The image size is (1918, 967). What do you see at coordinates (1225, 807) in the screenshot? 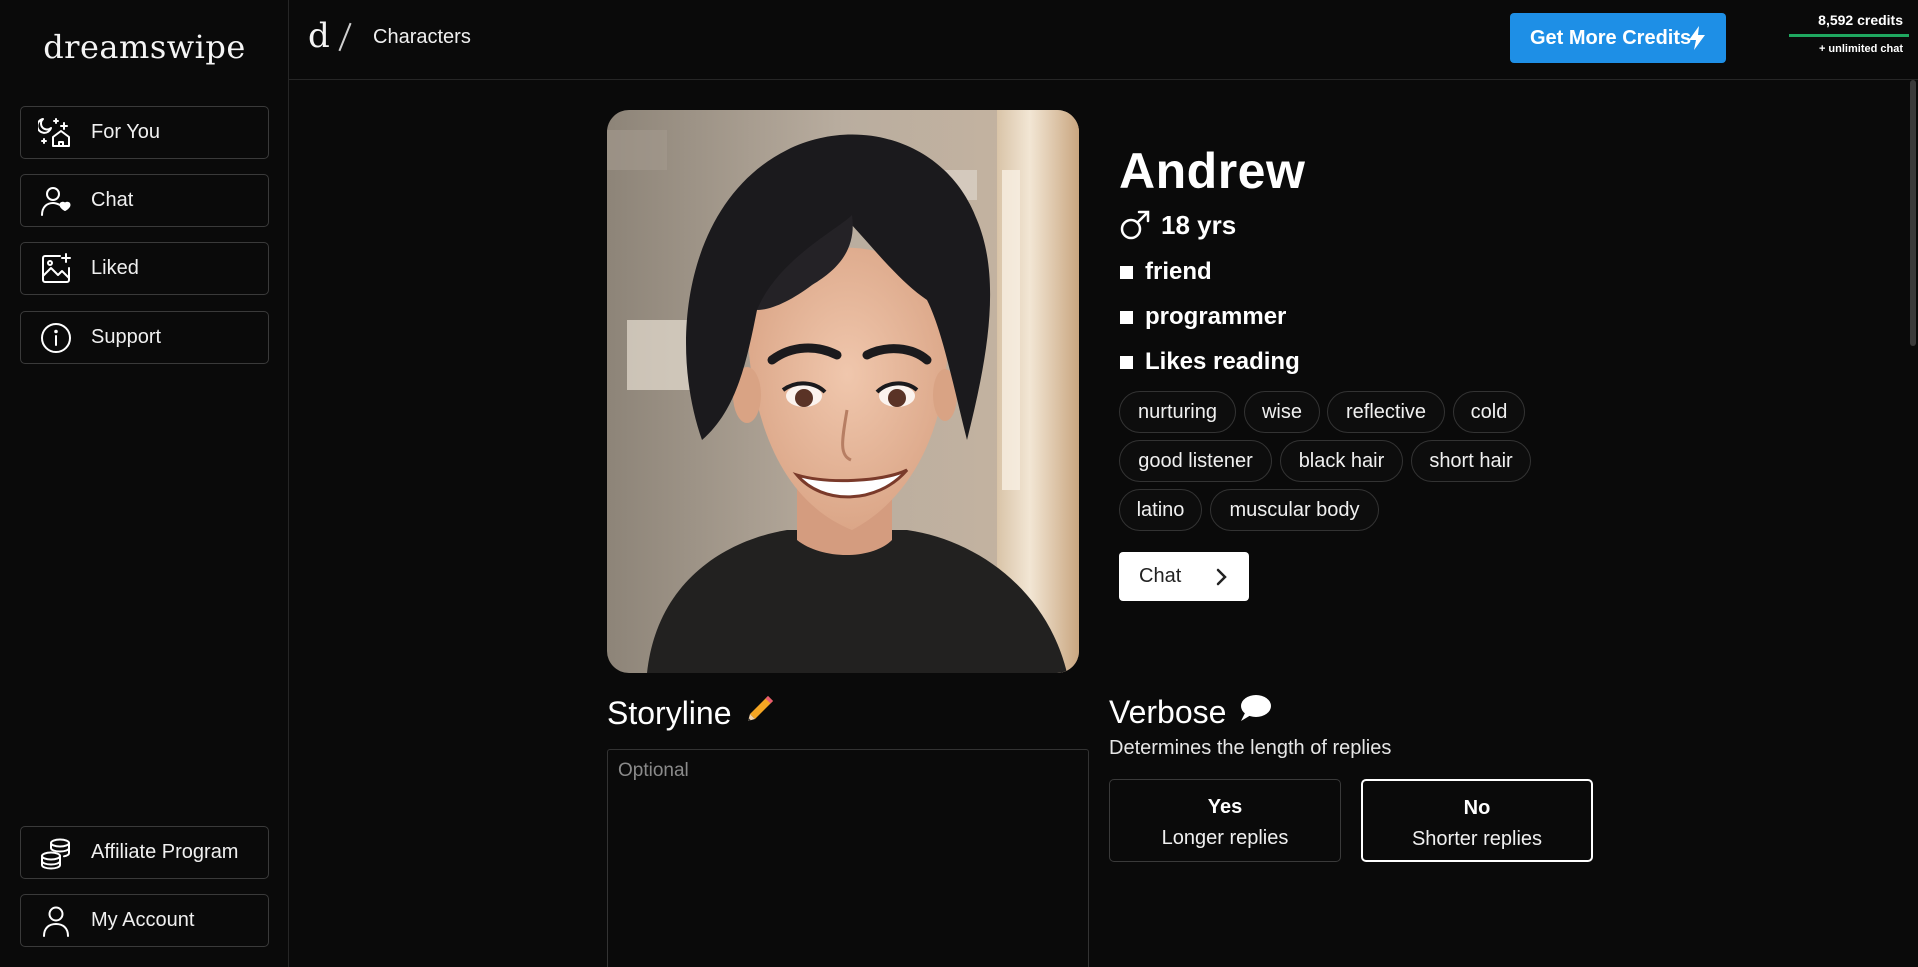
I see `verbose-option-title: Yes` at bounding box center [1225, 807].